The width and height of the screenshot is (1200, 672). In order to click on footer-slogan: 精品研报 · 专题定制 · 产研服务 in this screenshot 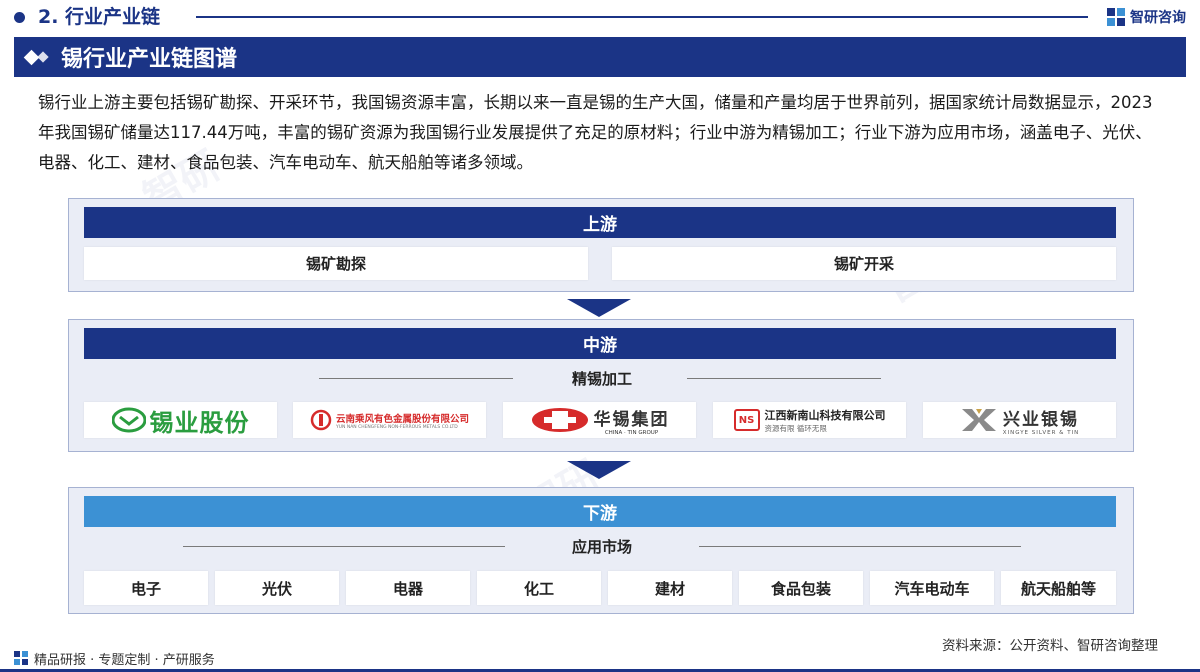, I will do `click(114, 658)`.